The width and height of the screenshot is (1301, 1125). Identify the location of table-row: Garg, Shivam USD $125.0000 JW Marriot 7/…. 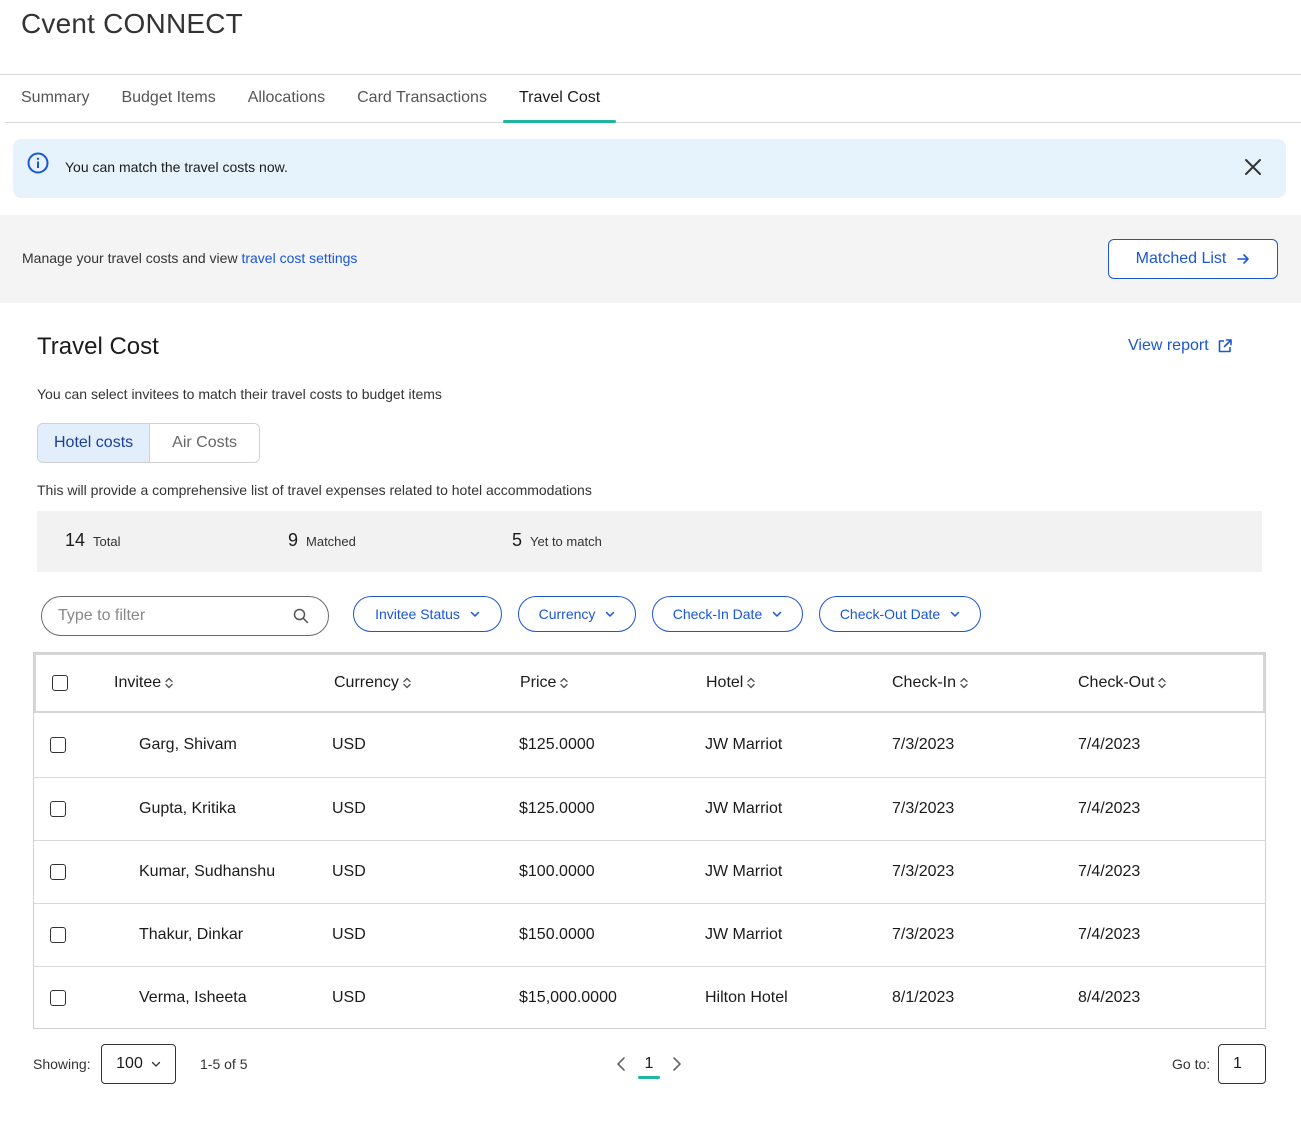
(649, 745).